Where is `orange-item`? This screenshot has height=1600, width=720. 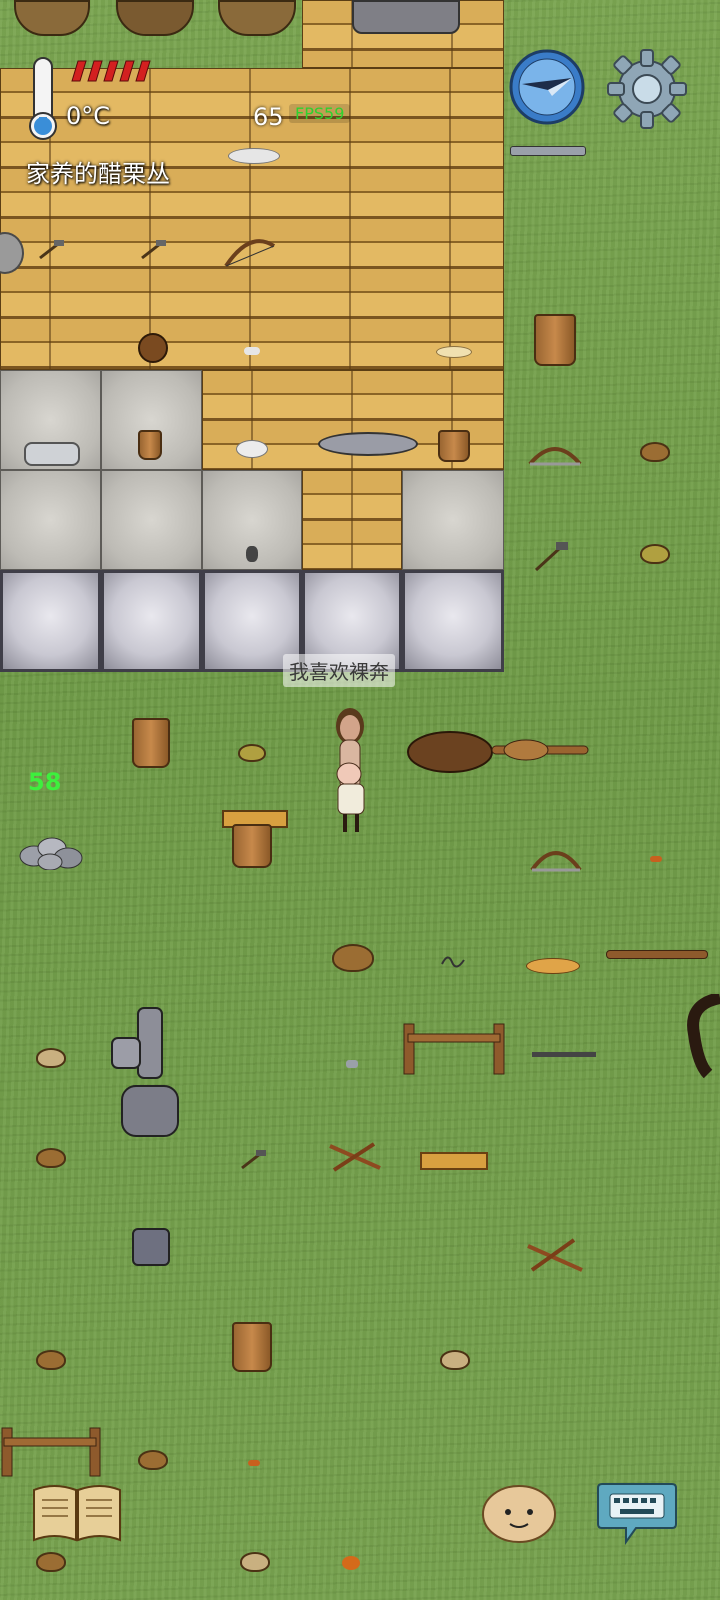
orange-item is located at coordinates (351, 1563).